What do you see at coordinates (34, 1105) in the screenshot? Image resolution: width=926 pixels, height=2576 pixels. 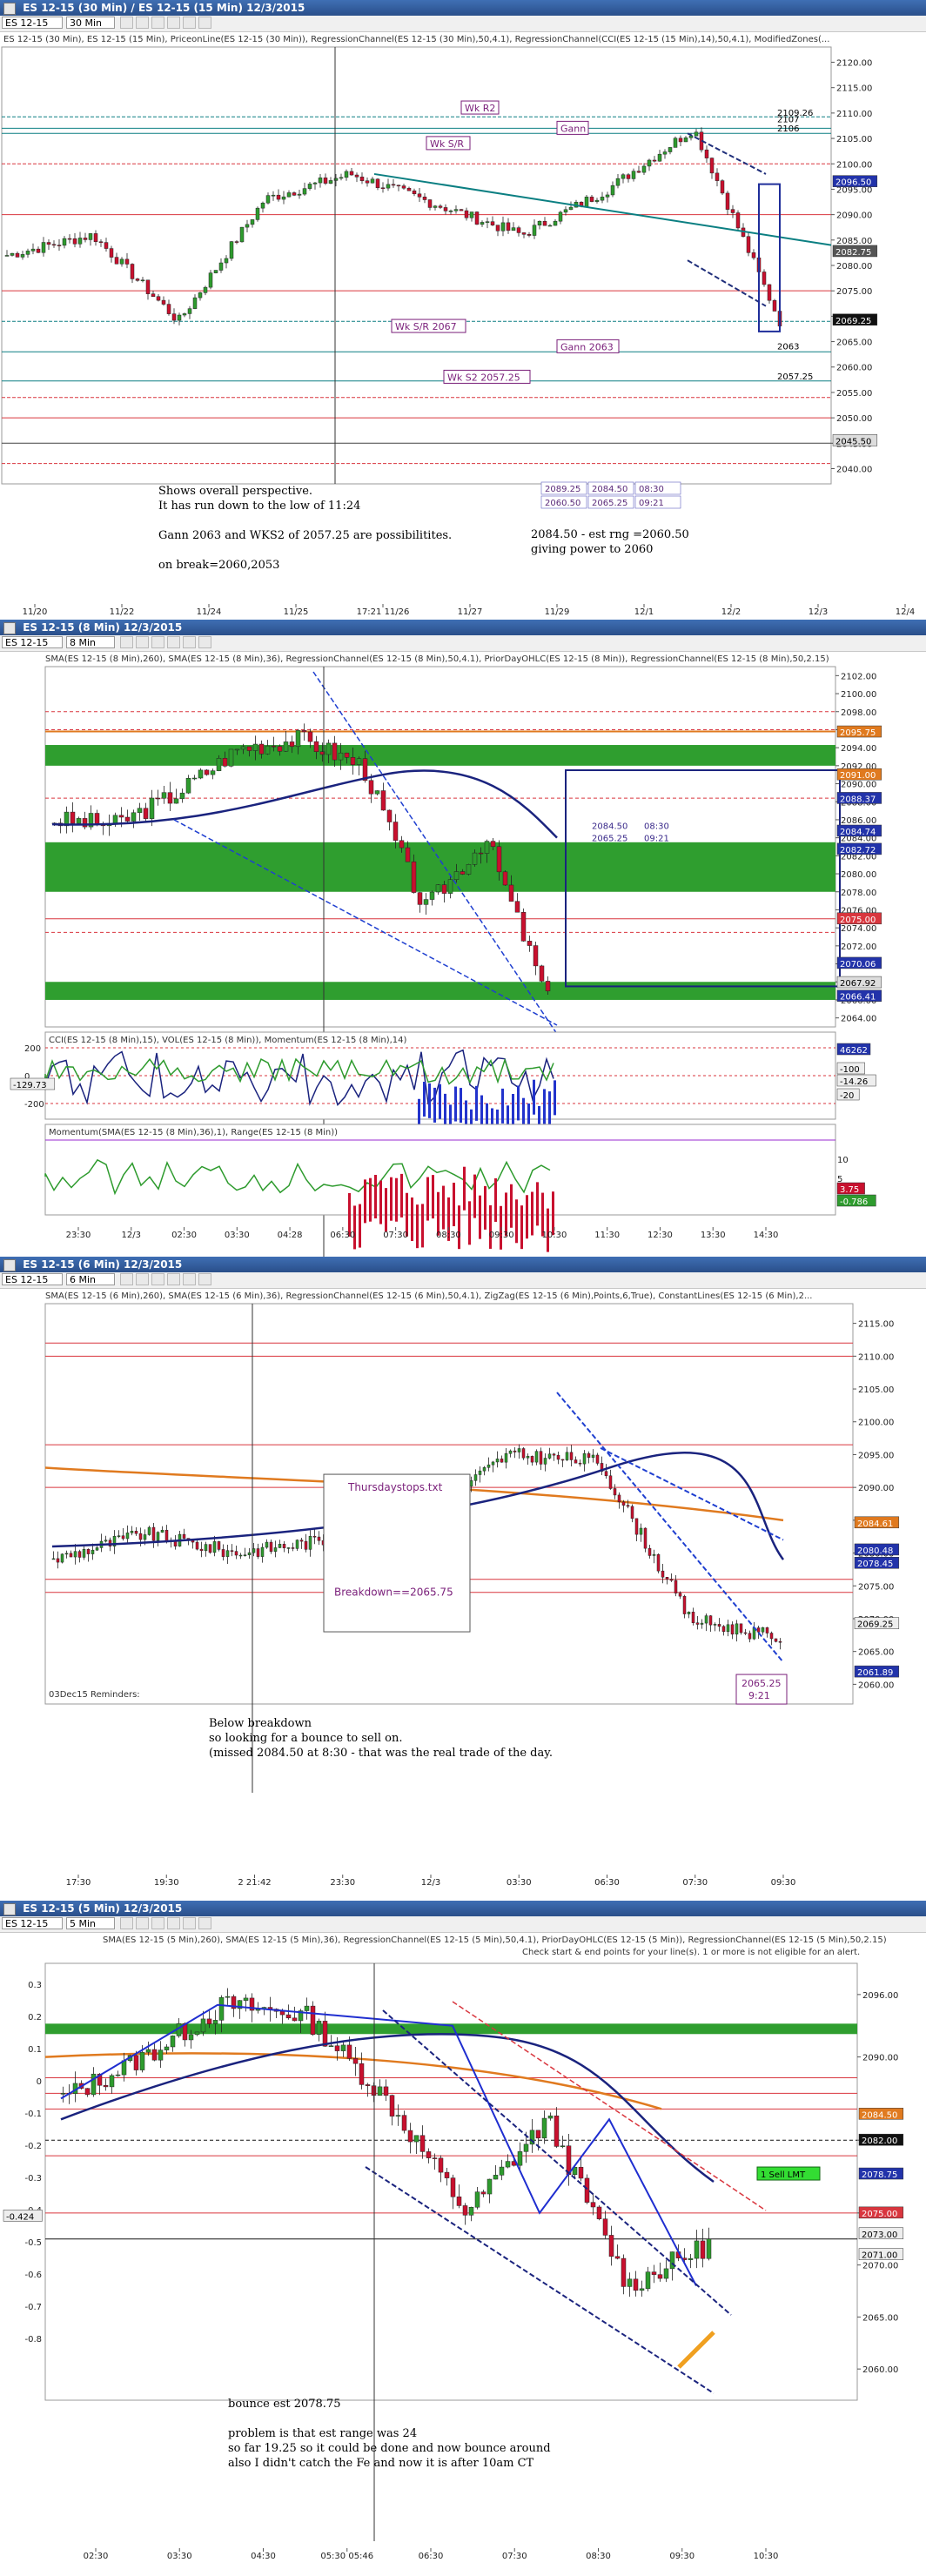 I see `cci-y-label: -200` at bounding box center [34, 1105].